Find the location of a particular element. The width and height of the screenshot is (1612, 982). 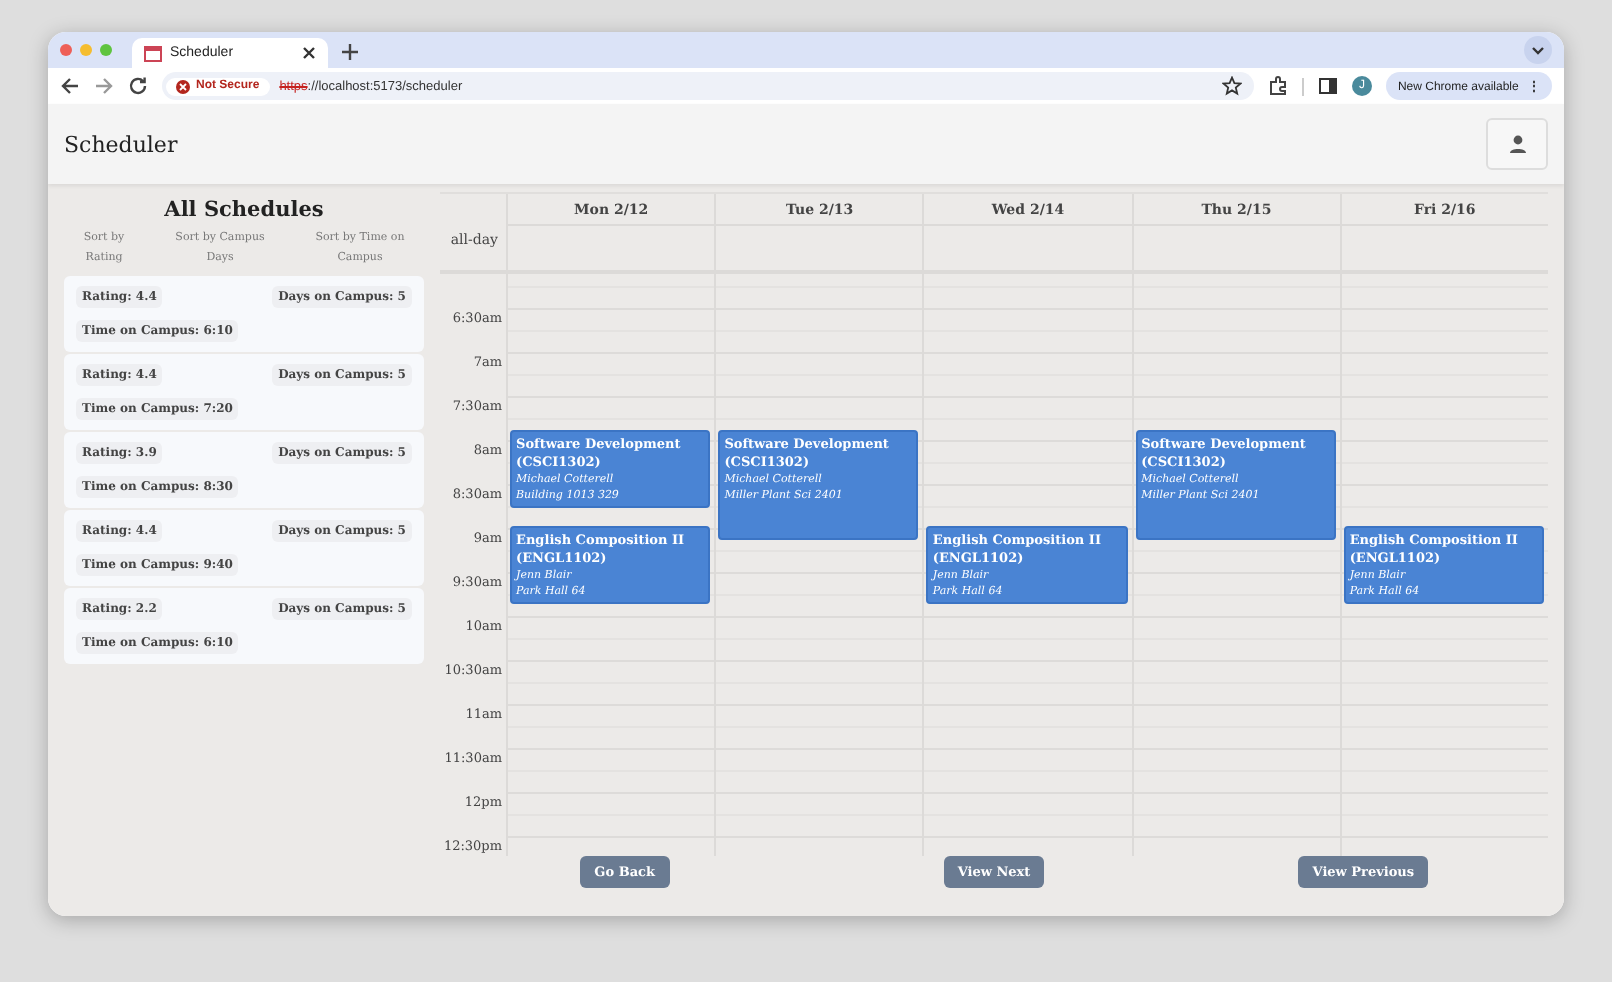

sidebar-icon is located at coordinates (1327, 86).